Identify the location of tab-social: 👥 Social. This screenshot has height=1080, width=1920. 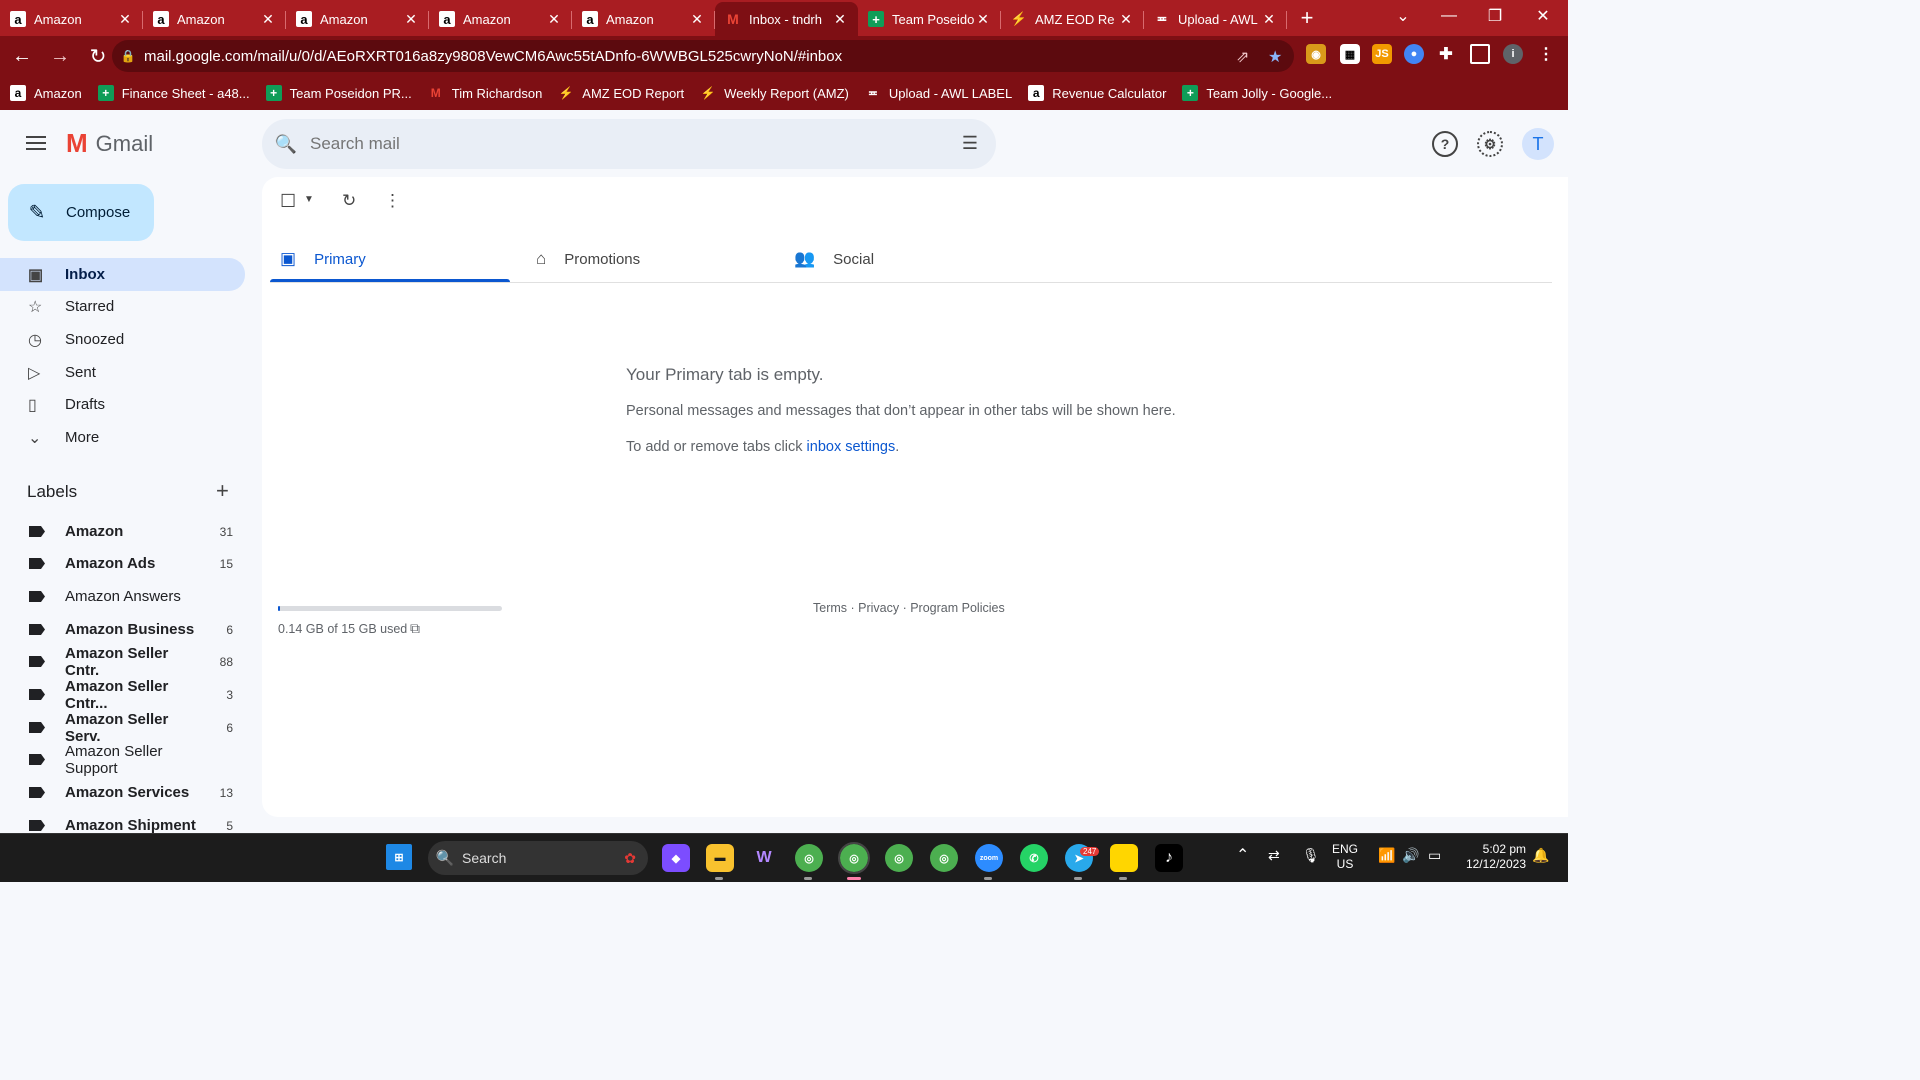
(834, 259).